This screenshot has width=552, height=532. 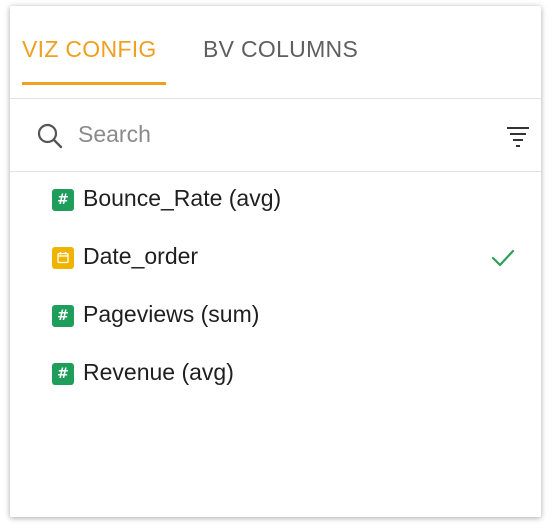 What do you see at coordinates (518, 136) in the screenshot?
I see `filter-lines-icon` at bounding box center [518, 136].